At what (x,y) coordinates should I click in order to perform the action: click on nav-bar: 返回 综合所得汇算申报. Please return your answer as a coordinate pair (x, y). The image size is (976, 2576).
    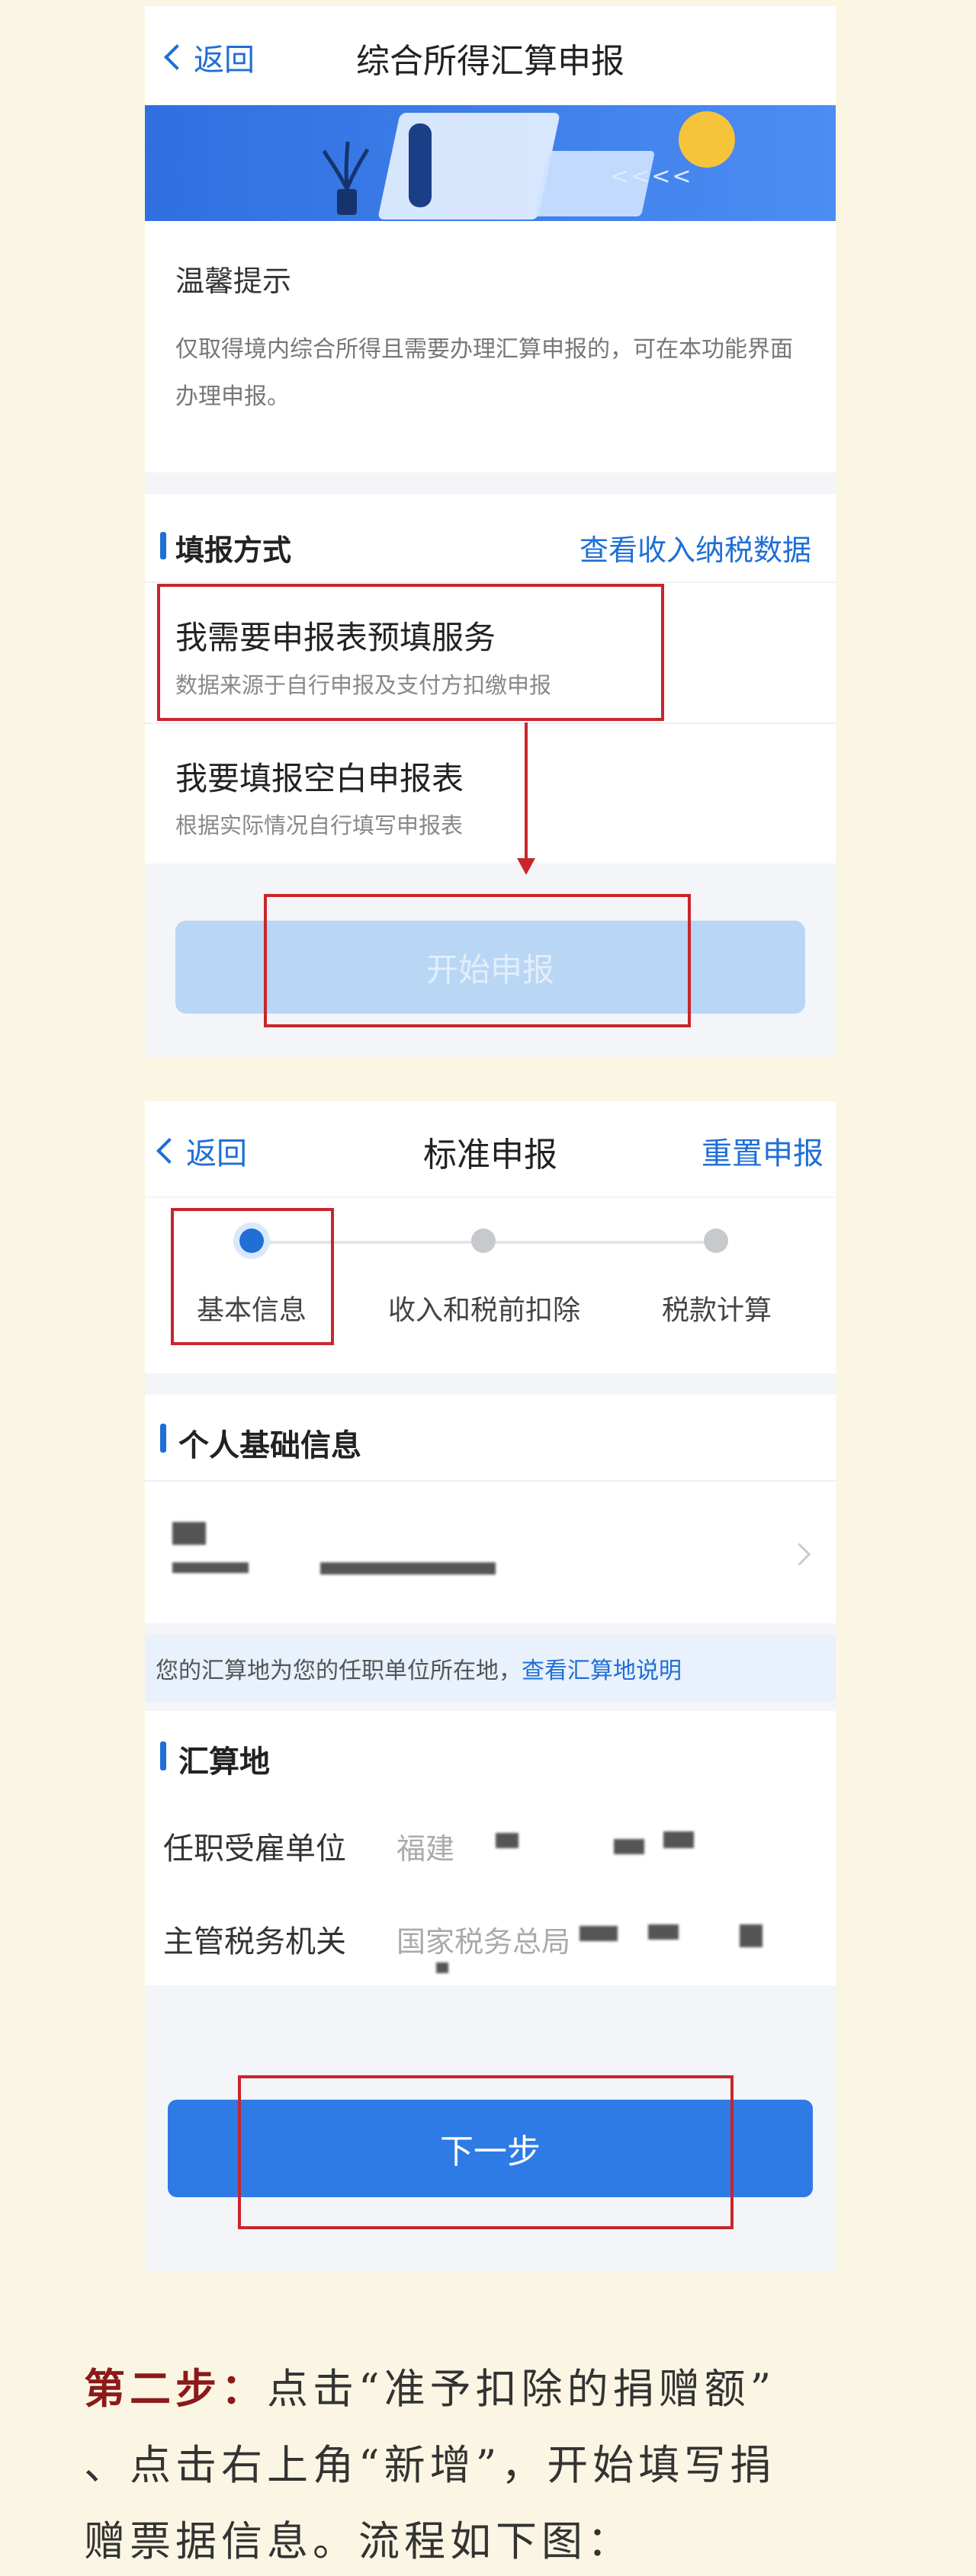
    Looking at the image, I should click on (490, 55).